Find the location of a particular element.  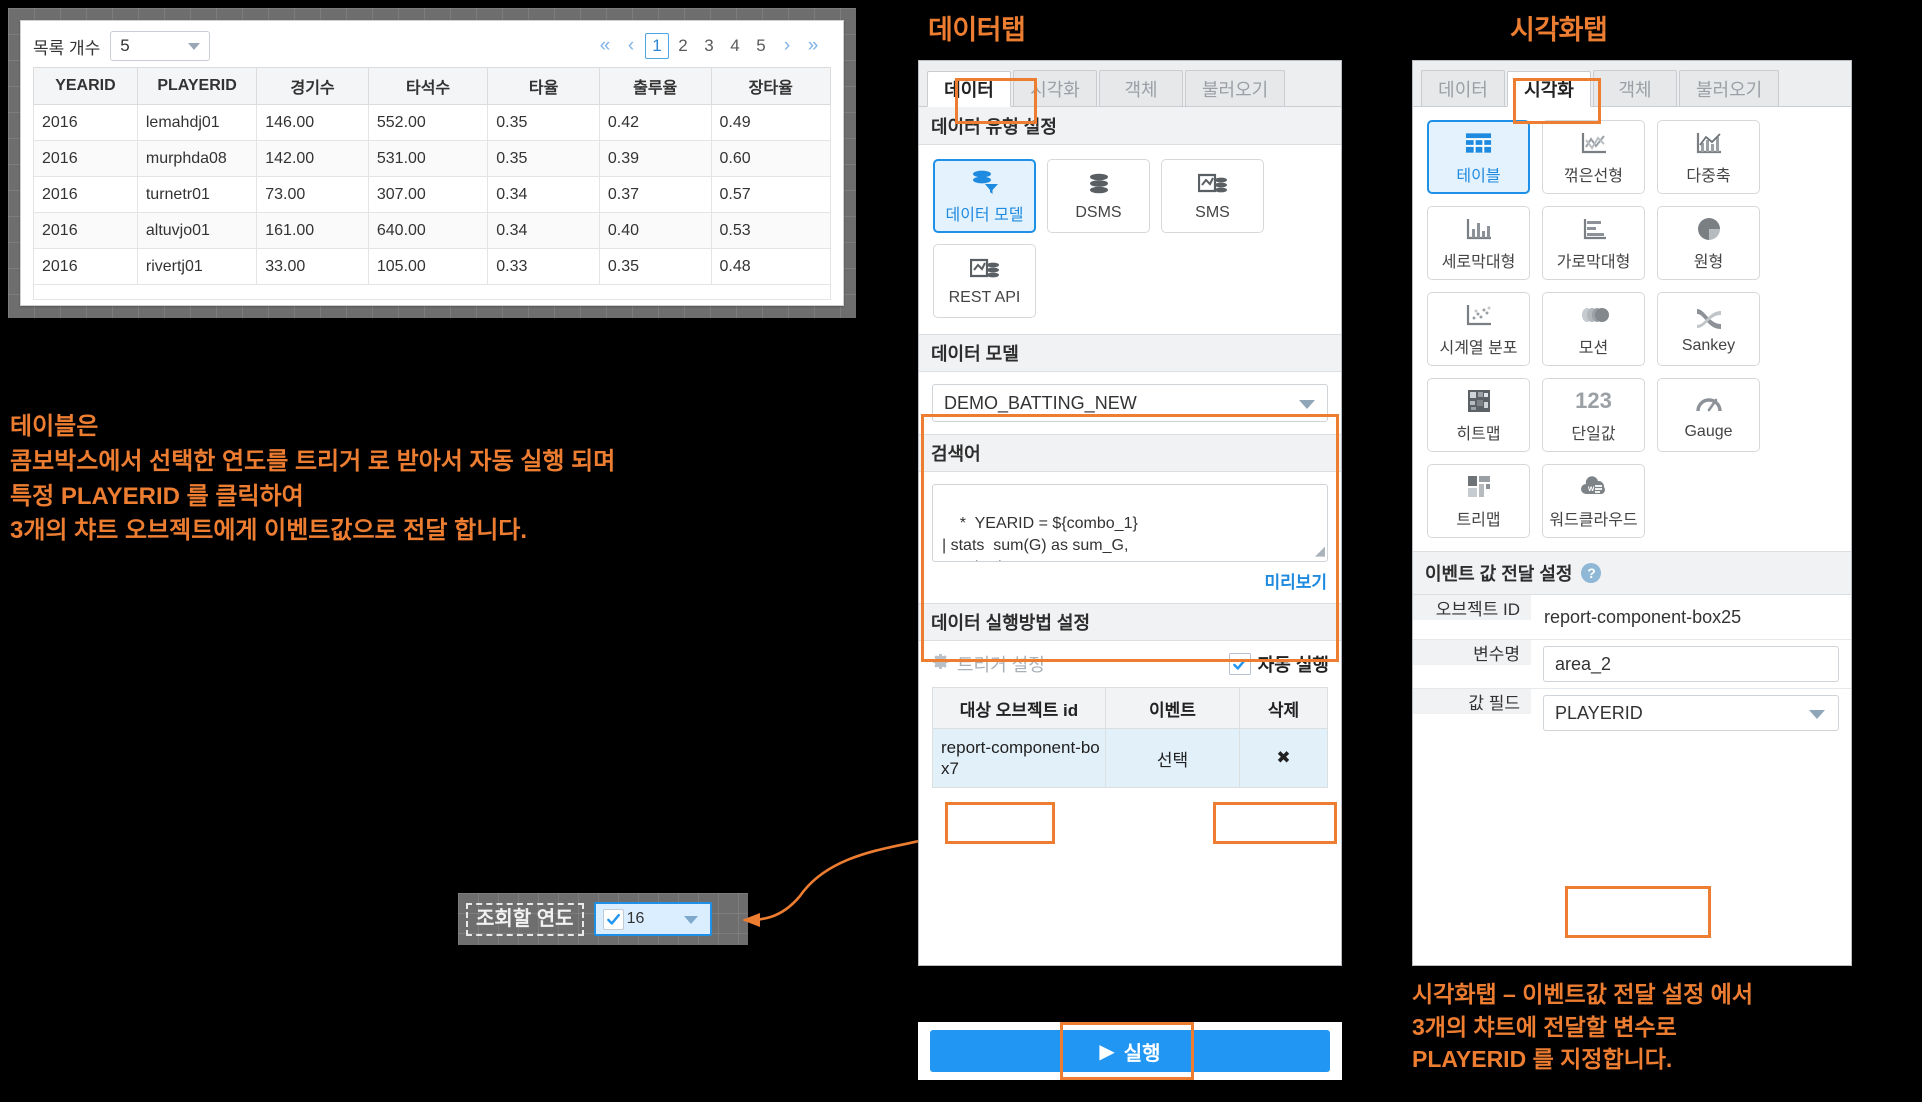

cell-obp: 0.35 is located at coordinates (655, 266).